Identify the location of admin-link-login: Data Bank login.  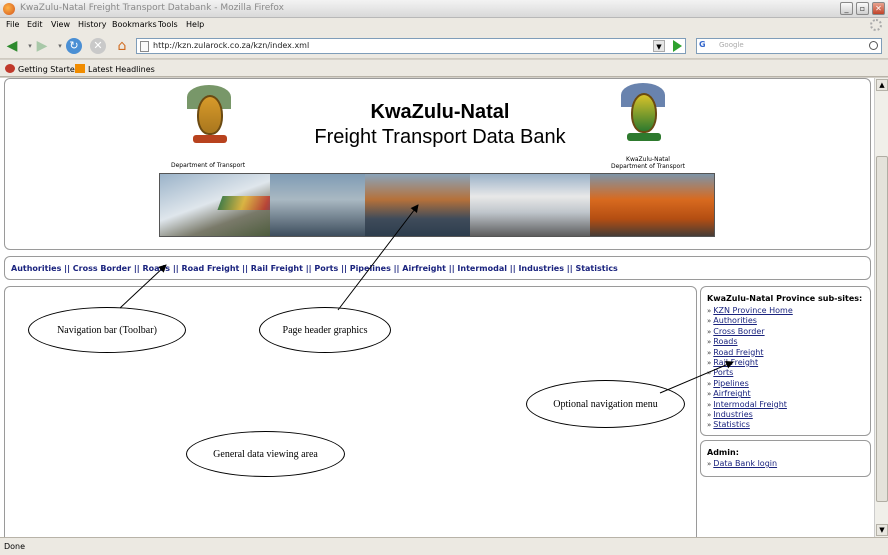
(745, 463).